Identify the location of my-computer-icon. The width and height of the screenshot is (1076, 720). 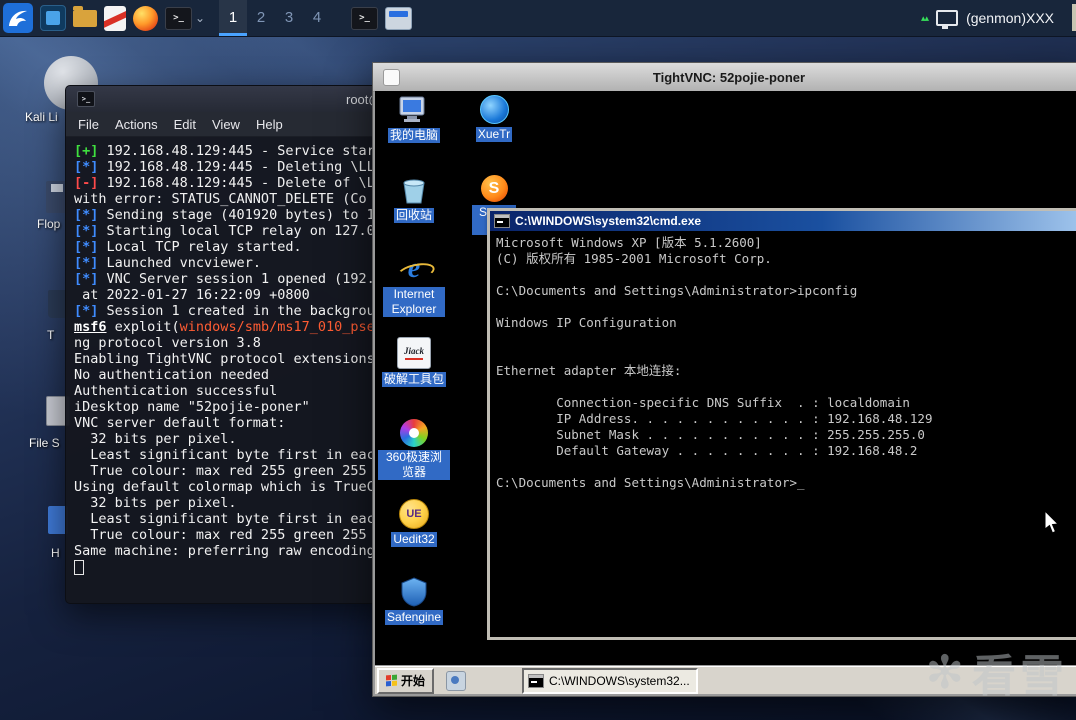
(412, 109).